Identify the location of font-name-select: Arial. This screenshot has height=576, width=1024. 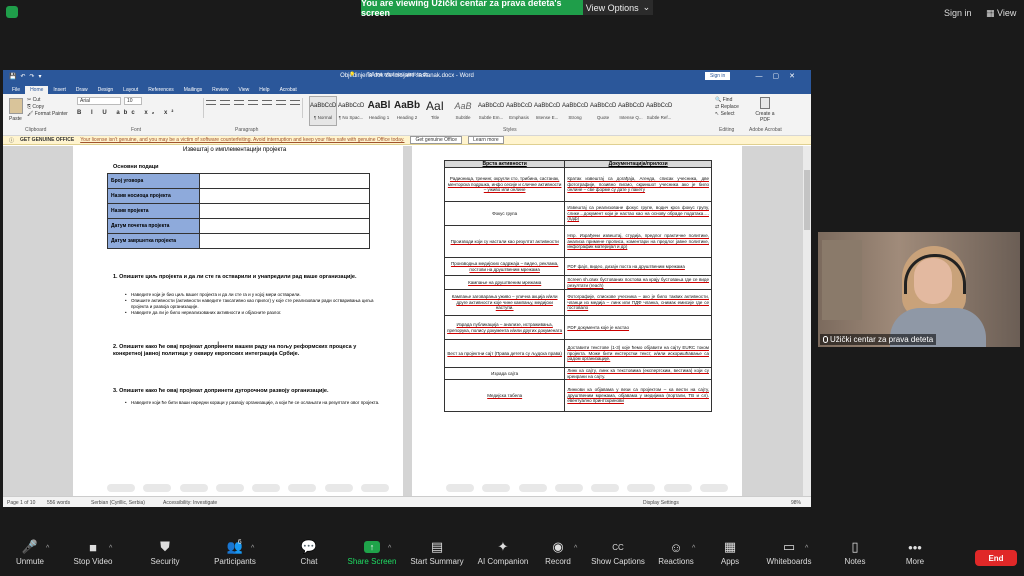
(99, 101).